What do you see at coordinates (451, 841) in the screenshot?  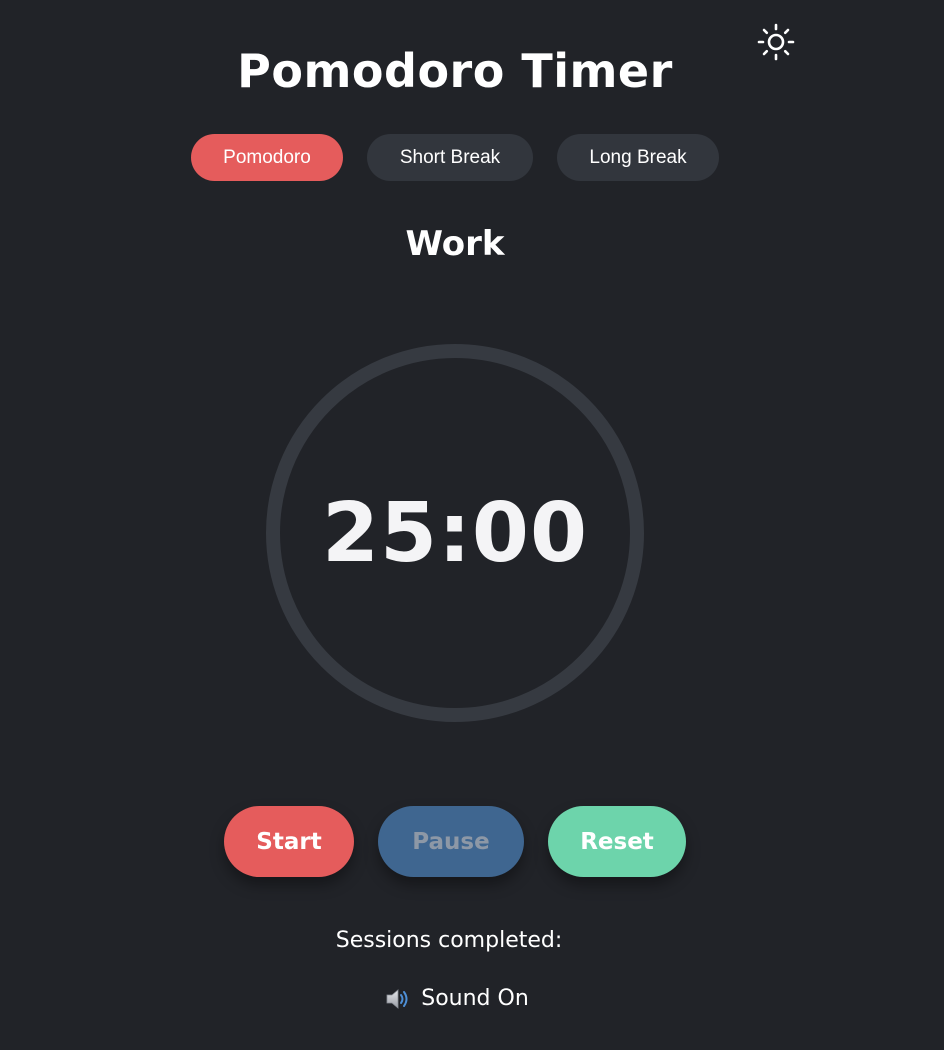 I see `pause-button: Pause` at bounding box center [451, 841].